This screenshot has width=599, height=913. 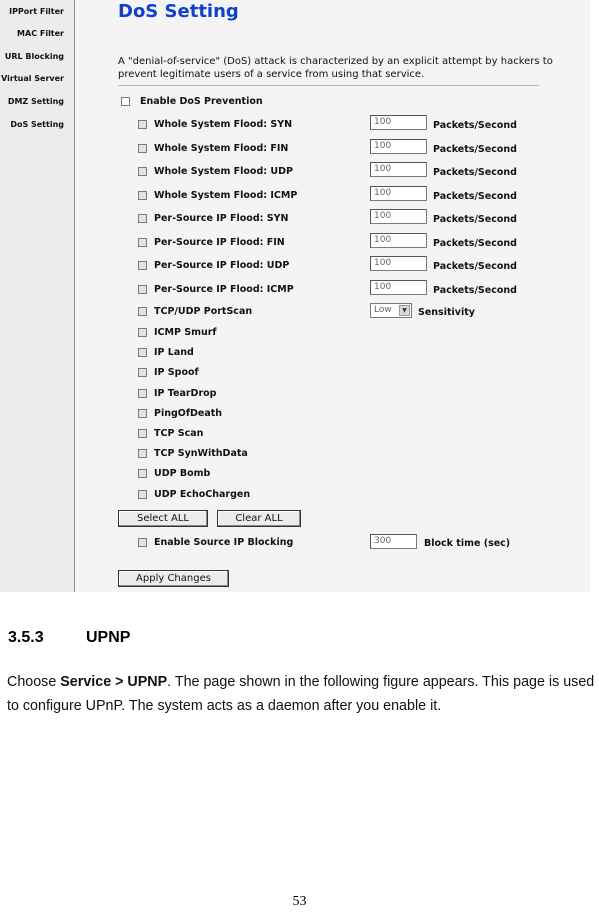 I want to click on flood-label: Whole System Flood: FIN, so click(x=221, y=148).